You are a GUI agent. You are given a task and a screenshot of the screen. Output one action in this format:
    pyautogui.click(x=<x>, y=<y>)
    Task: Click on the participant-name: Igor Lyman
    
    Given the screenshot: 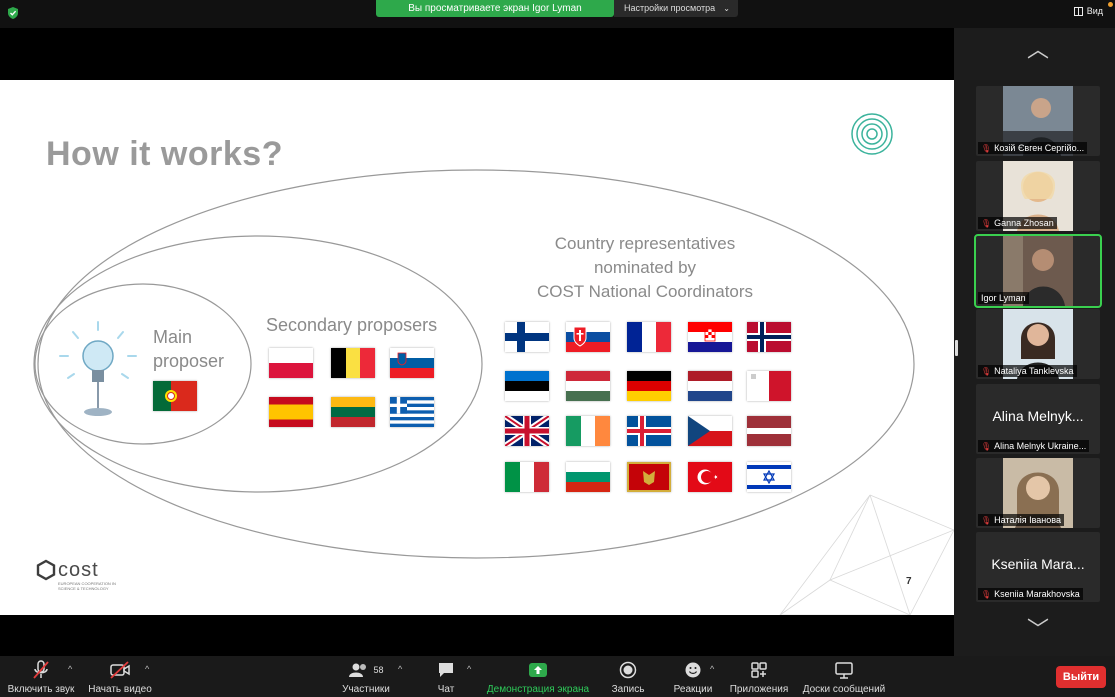 What is the action you would take?
    pyautogui.click(x=1003, y=298)
    